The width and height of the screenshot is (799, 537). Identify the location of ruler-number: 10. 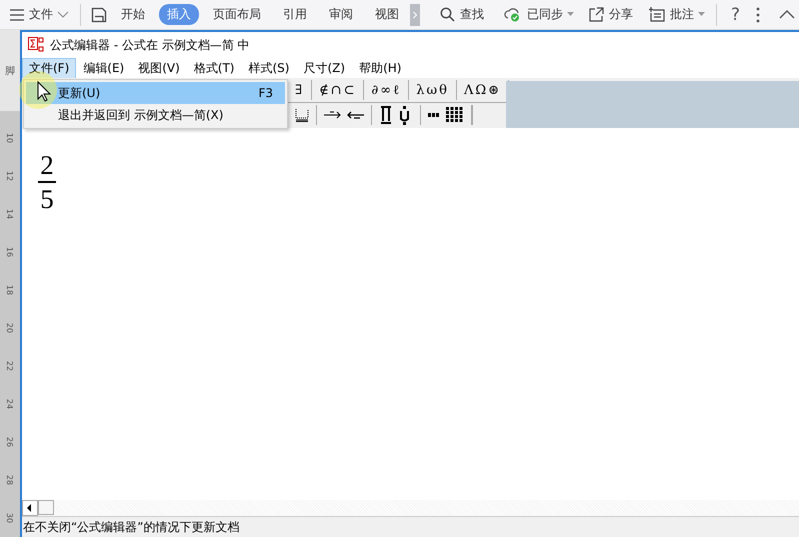
(10, 139).